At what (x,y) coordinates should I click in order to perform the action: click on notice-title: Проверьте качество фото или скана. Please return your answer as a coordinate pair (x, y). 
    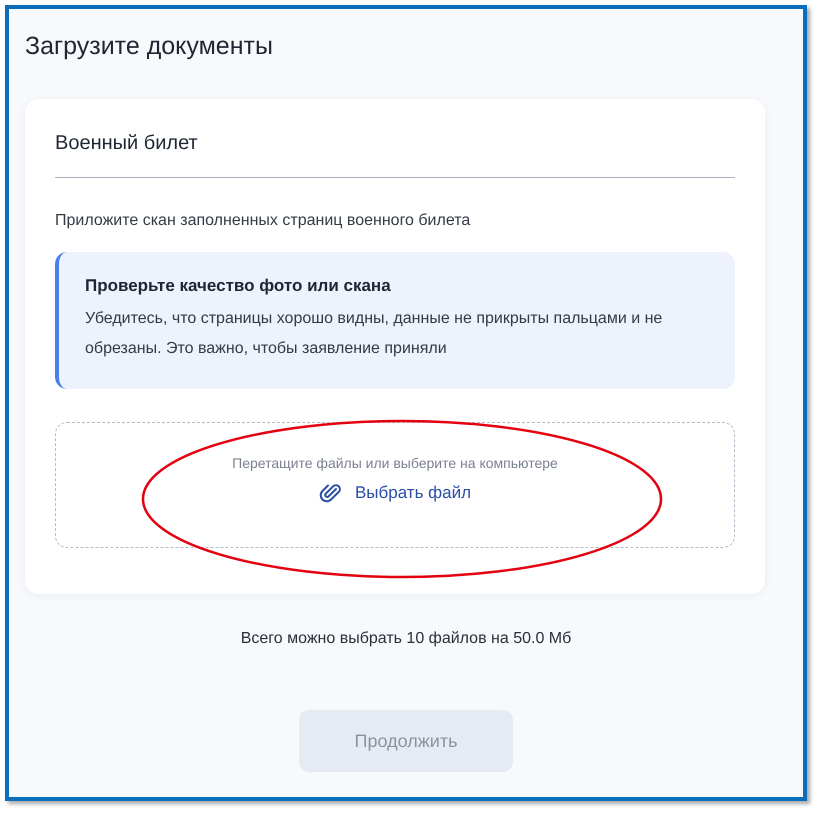
    Looking at the image, I should click on (238, 286).